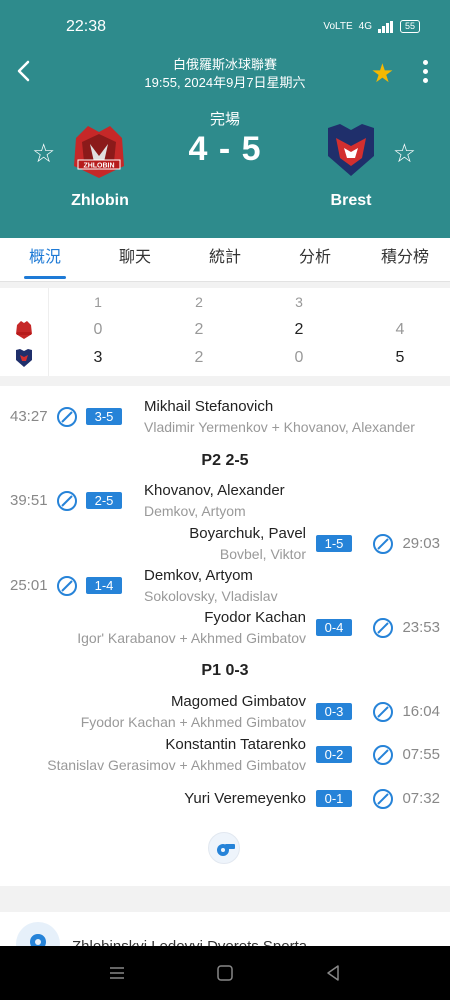  What do you see at coordinates (98, 357) in the screenshot?
I see `away-period-1: 3` at bounding box center [98, 357].